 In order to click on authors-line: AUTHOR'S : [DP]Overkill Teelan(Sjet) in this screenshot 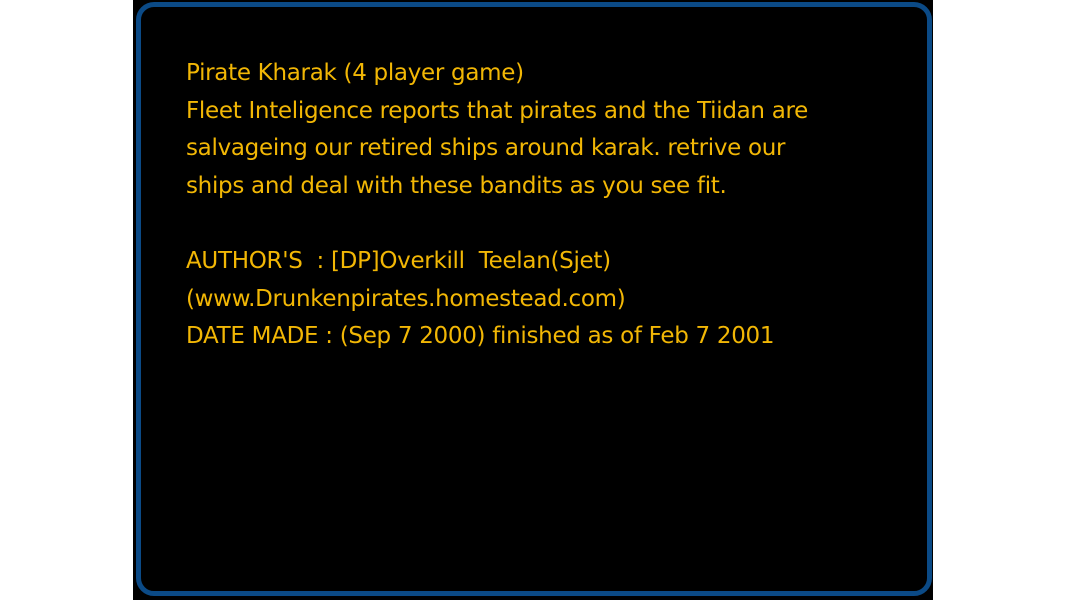, I will do `click(398, 260)`.